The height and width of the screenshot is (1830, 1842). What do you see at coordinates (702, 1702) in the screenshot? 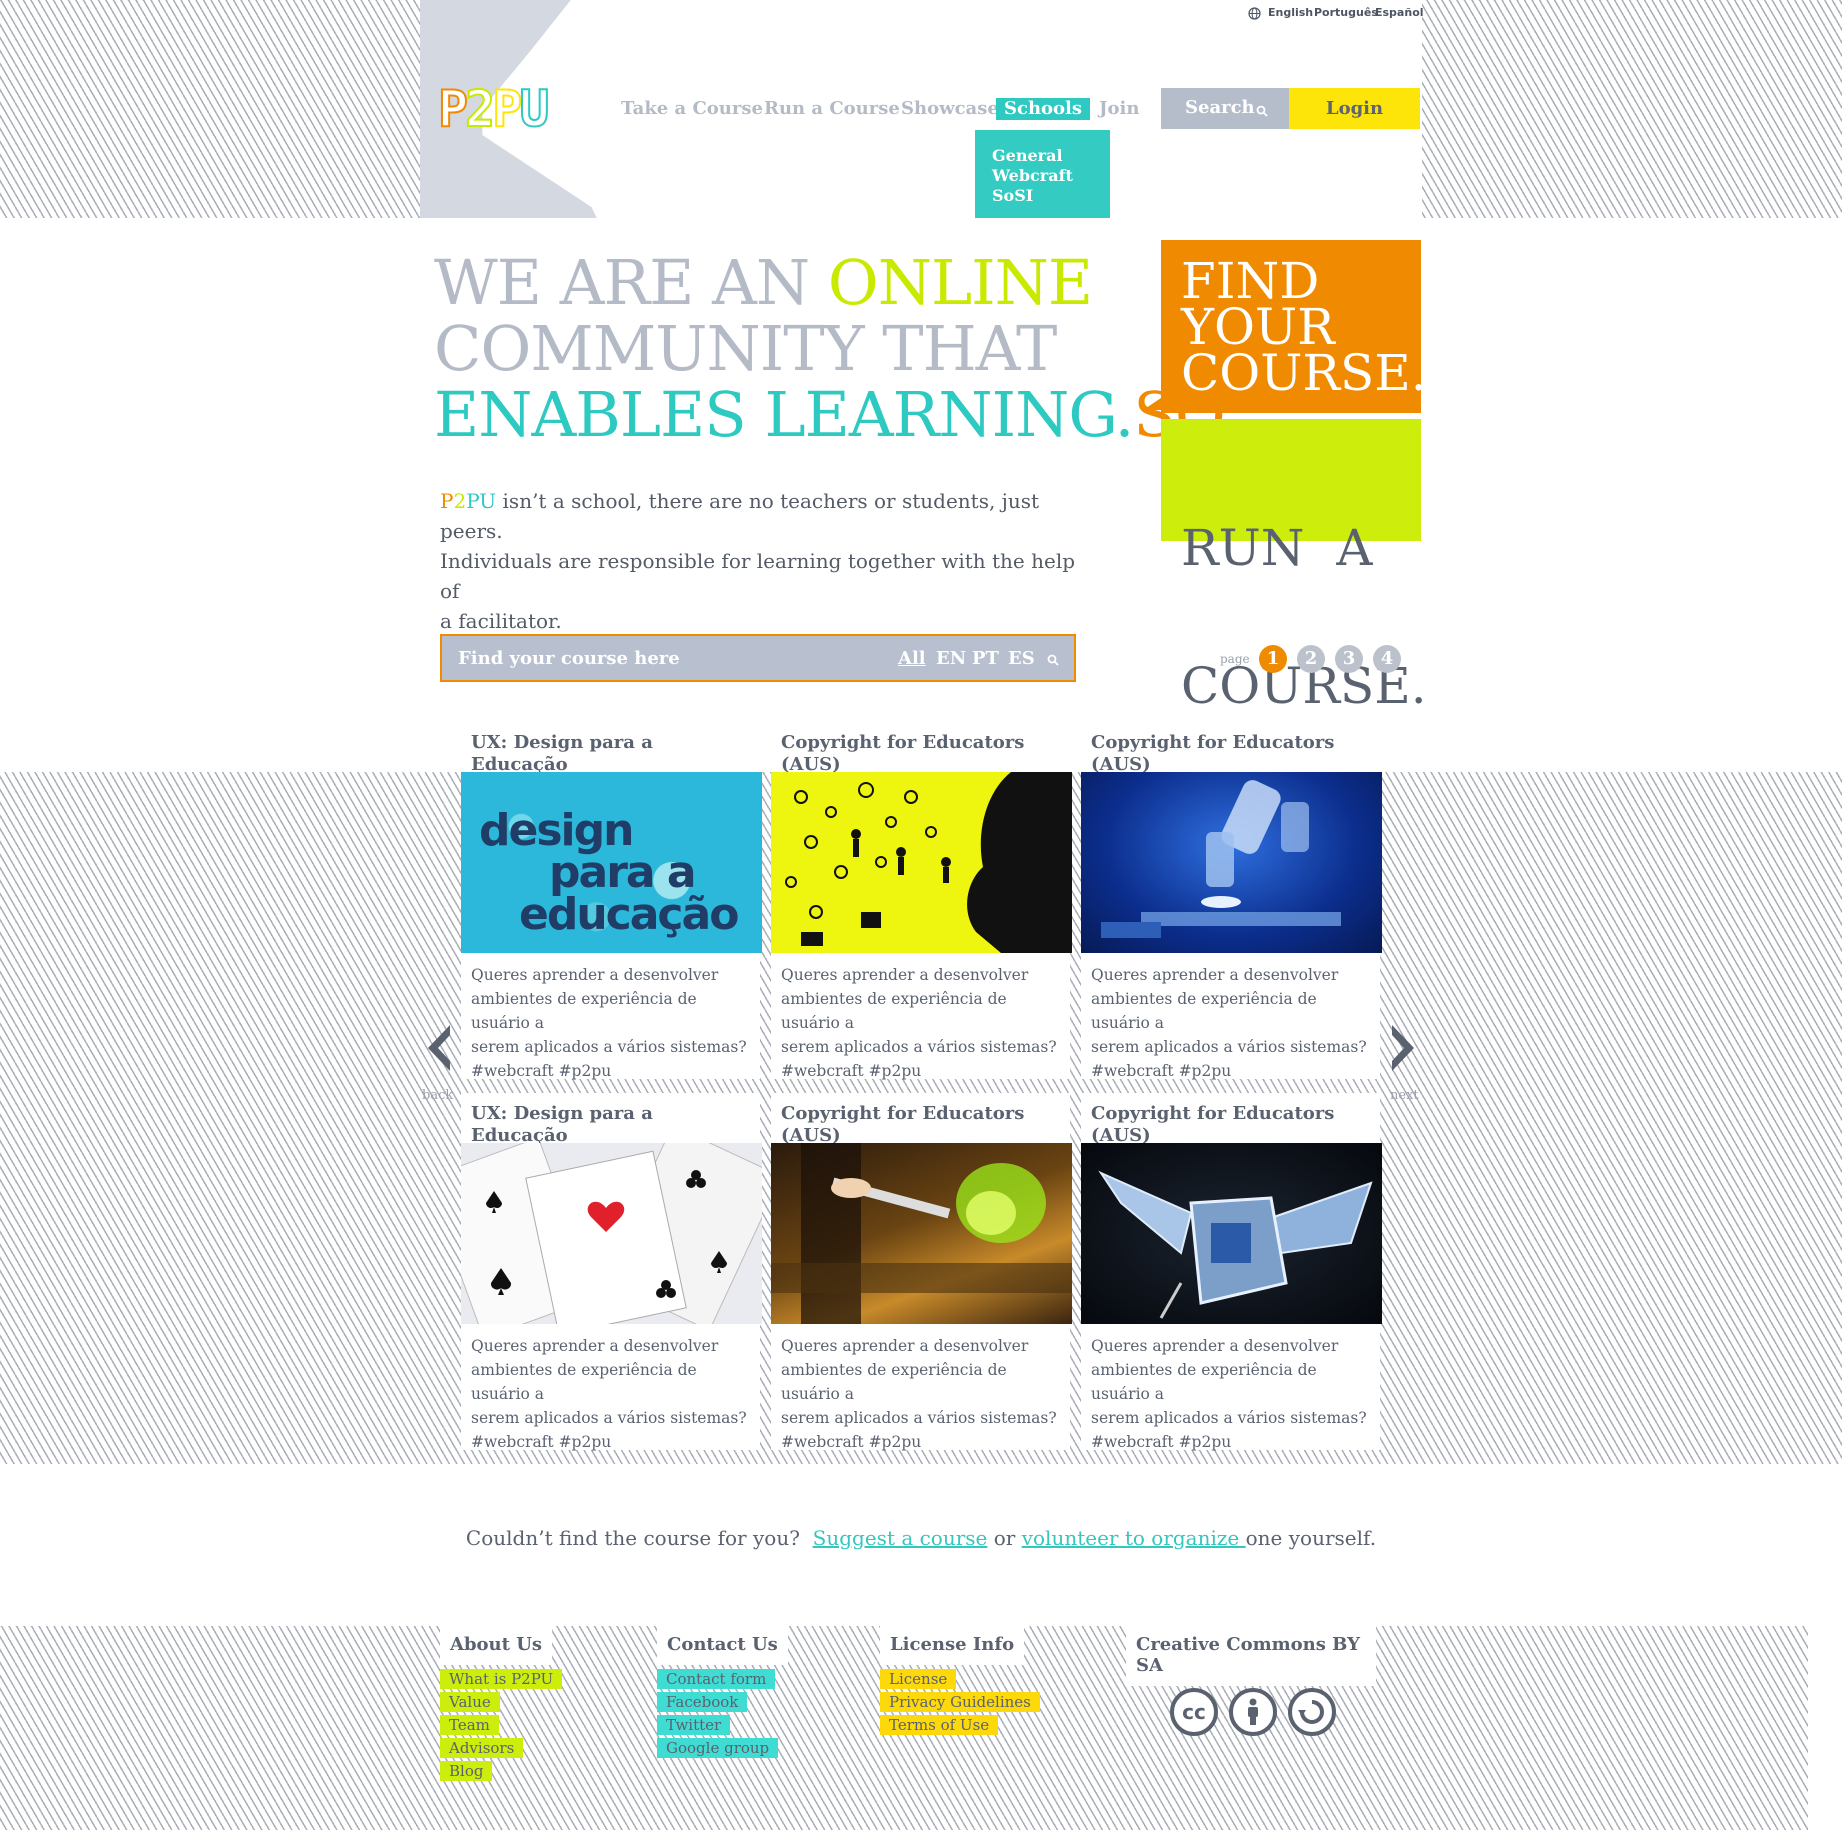
I see `footer-link-facebook: Facebook` at bounding box center [702, 1702].